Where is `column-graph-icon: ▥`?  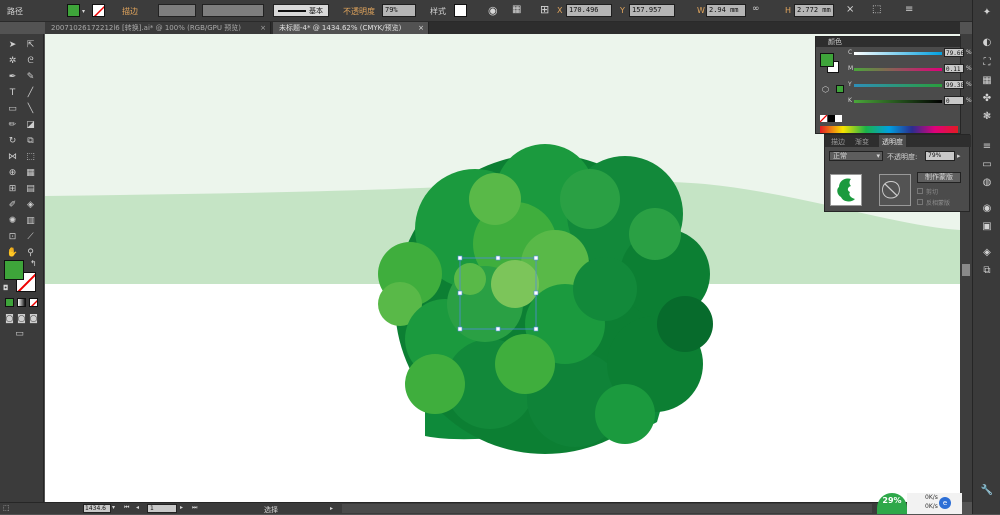 column-graph-icon: ▥ is located at coordinates (30, 221).